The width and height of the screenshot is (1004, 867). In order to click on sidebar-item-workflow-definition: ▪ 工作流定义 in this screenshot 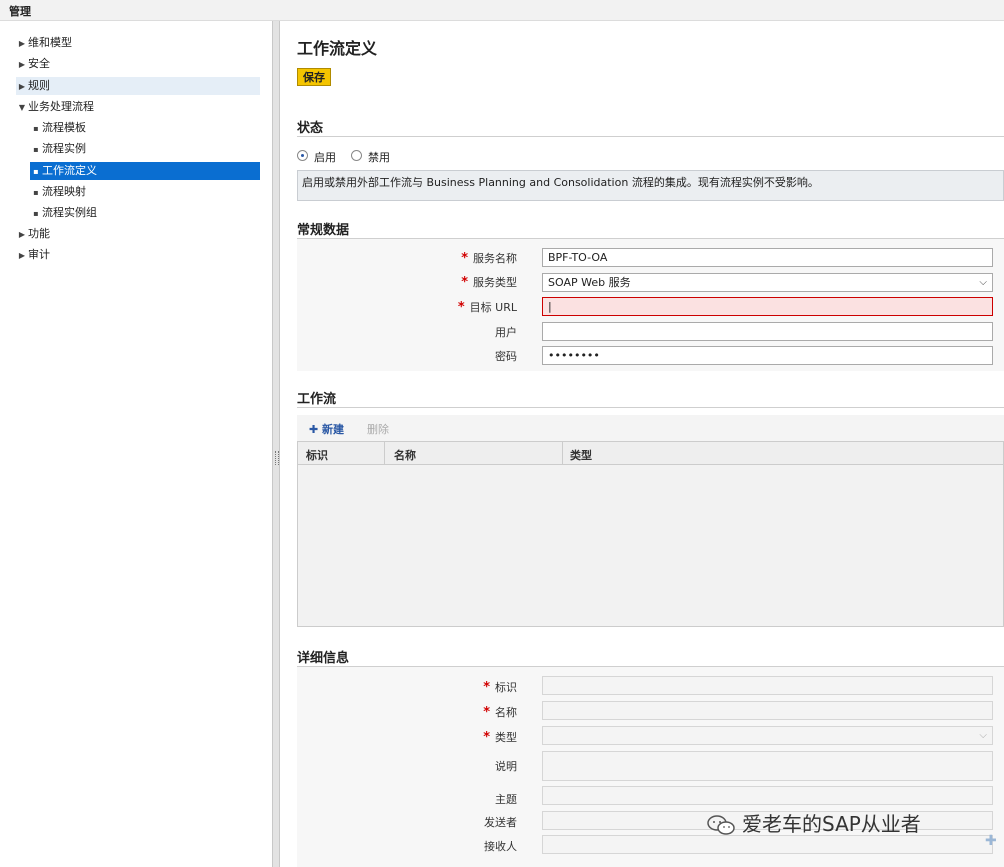, I will do `click(145, 171)`.